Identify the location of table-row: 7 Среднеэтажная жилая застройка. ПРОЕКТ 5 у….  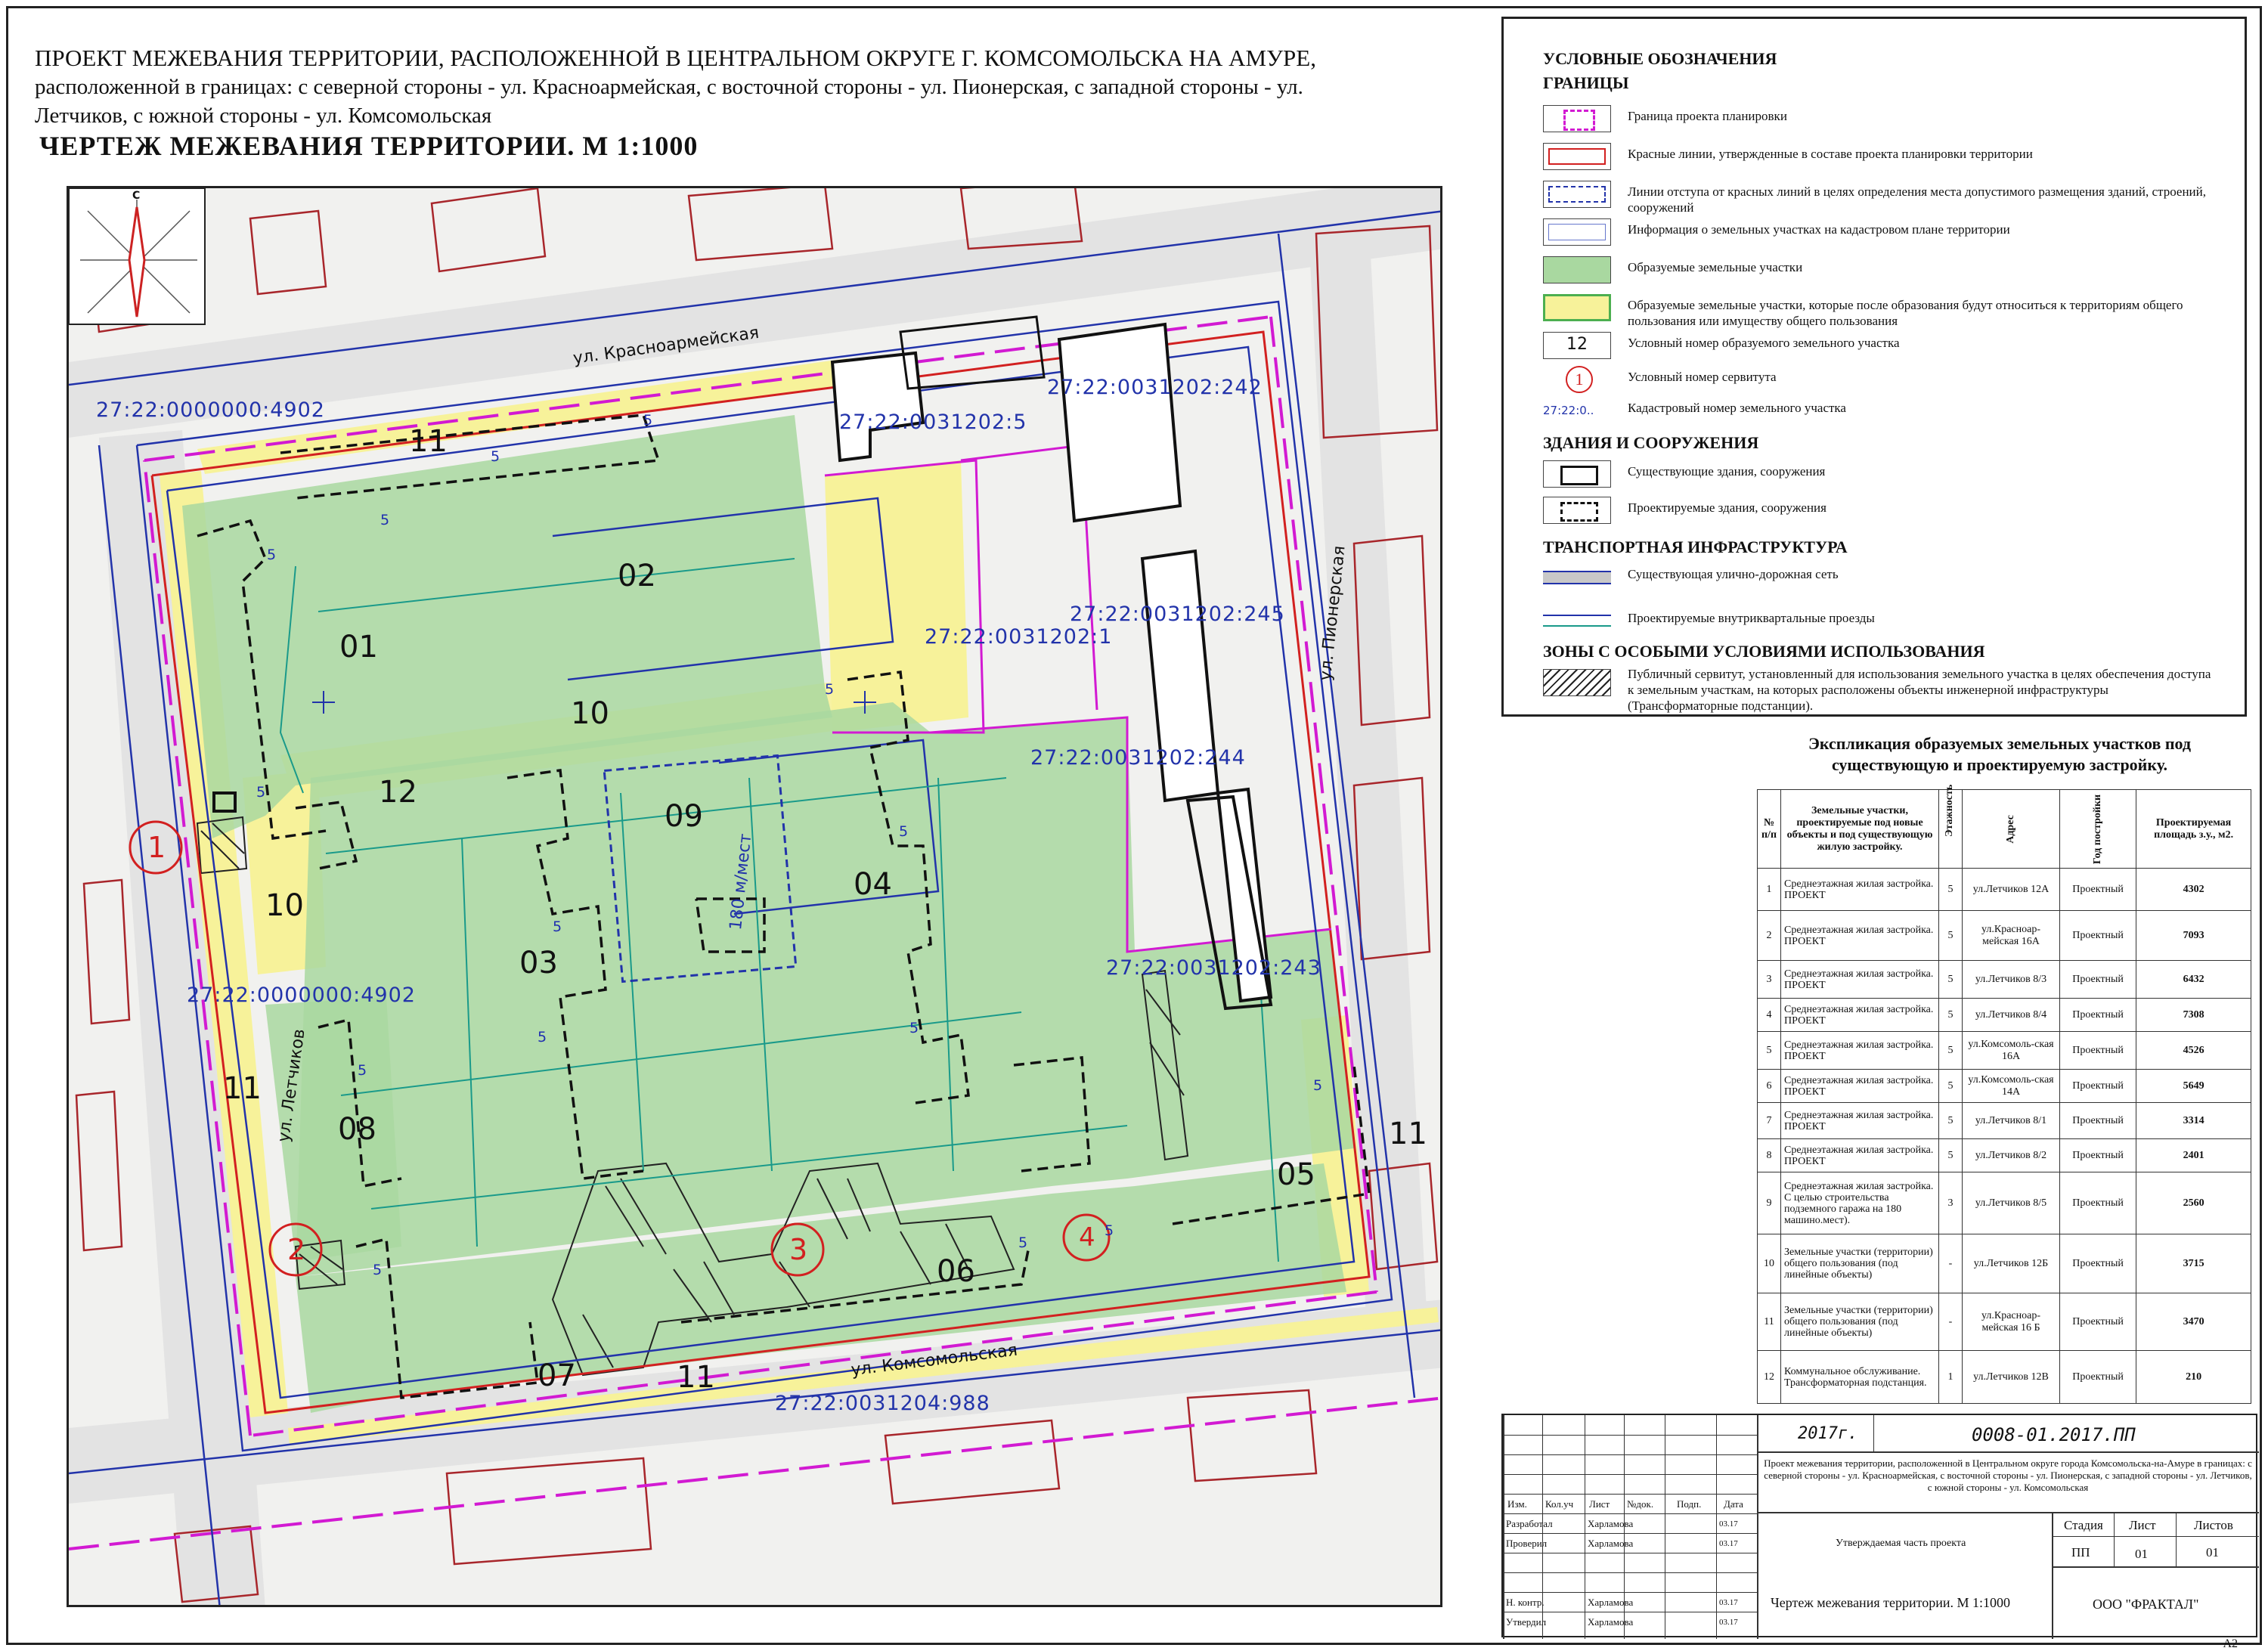
(2004, 1120).